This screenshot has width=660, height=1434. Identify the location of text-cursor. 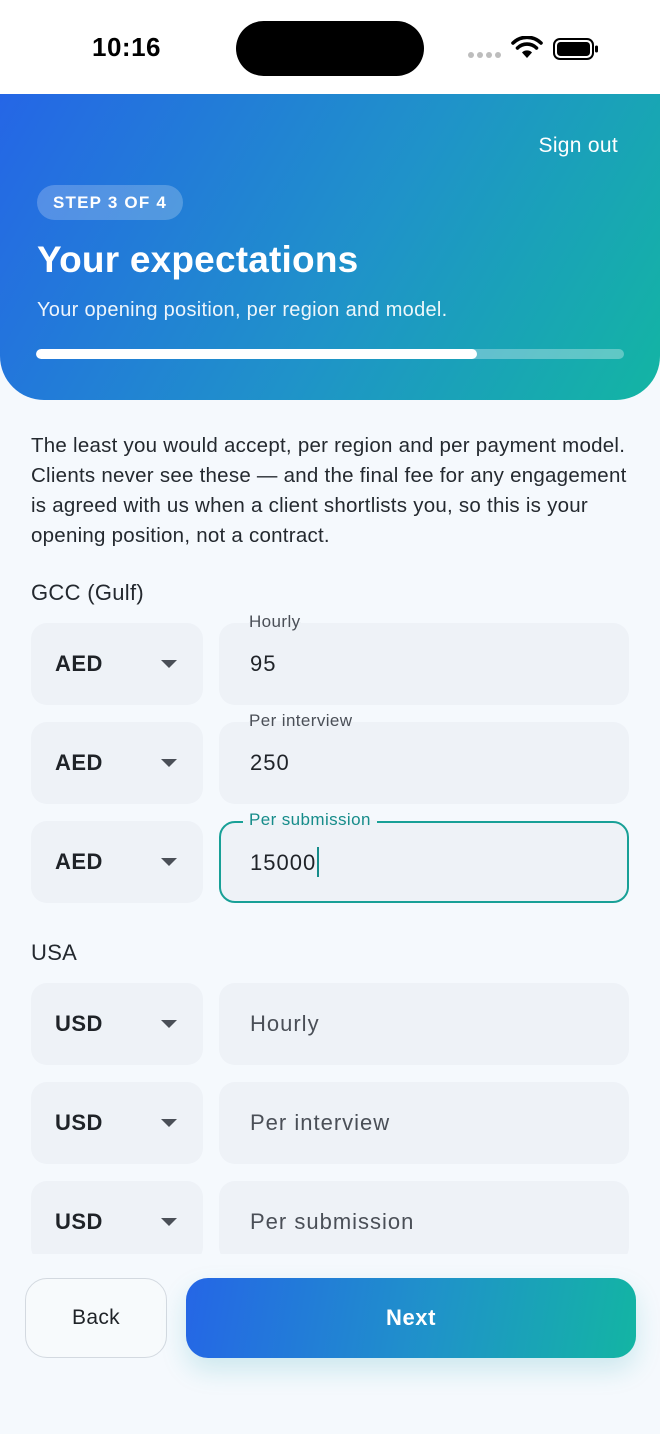
(318, 862).